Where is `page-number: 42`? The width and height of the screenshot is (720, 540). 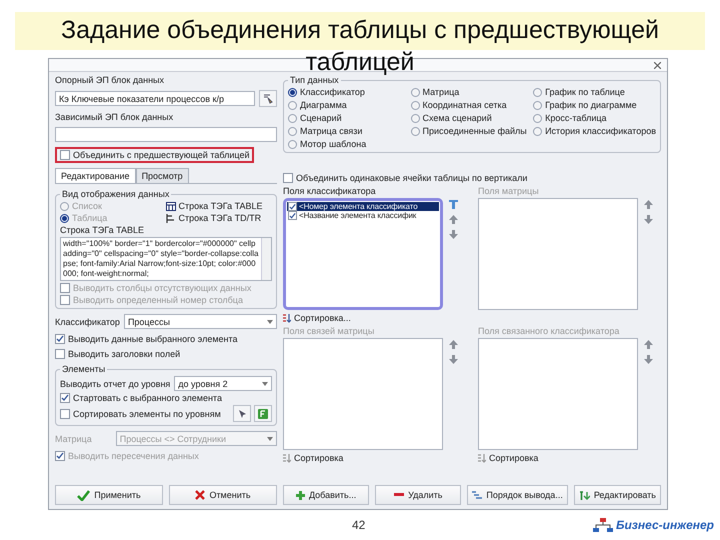 page-number: 42 is located at coordinates (359, 525).